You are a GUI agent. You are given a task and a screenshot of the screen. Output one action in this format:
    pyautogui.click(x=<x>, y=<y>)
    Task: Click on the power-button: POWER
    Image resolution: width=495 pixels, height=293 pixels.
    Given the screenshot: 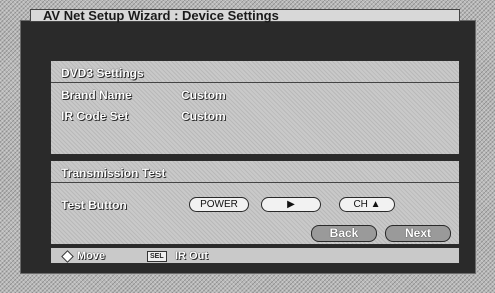 What is the action you would take?
    pyautogui.click(x=219, y=204)
    